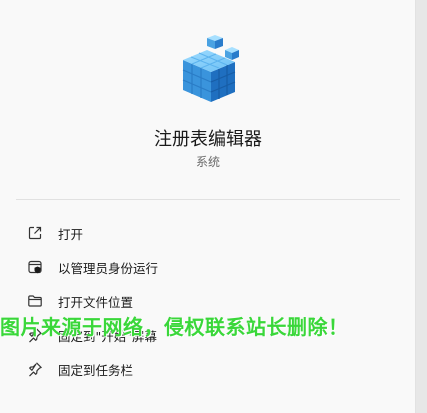  What do you see at coordinates (210, 68) in the screenshot?
I see `registry-cubes-icon` at bounding box center [210, 68].